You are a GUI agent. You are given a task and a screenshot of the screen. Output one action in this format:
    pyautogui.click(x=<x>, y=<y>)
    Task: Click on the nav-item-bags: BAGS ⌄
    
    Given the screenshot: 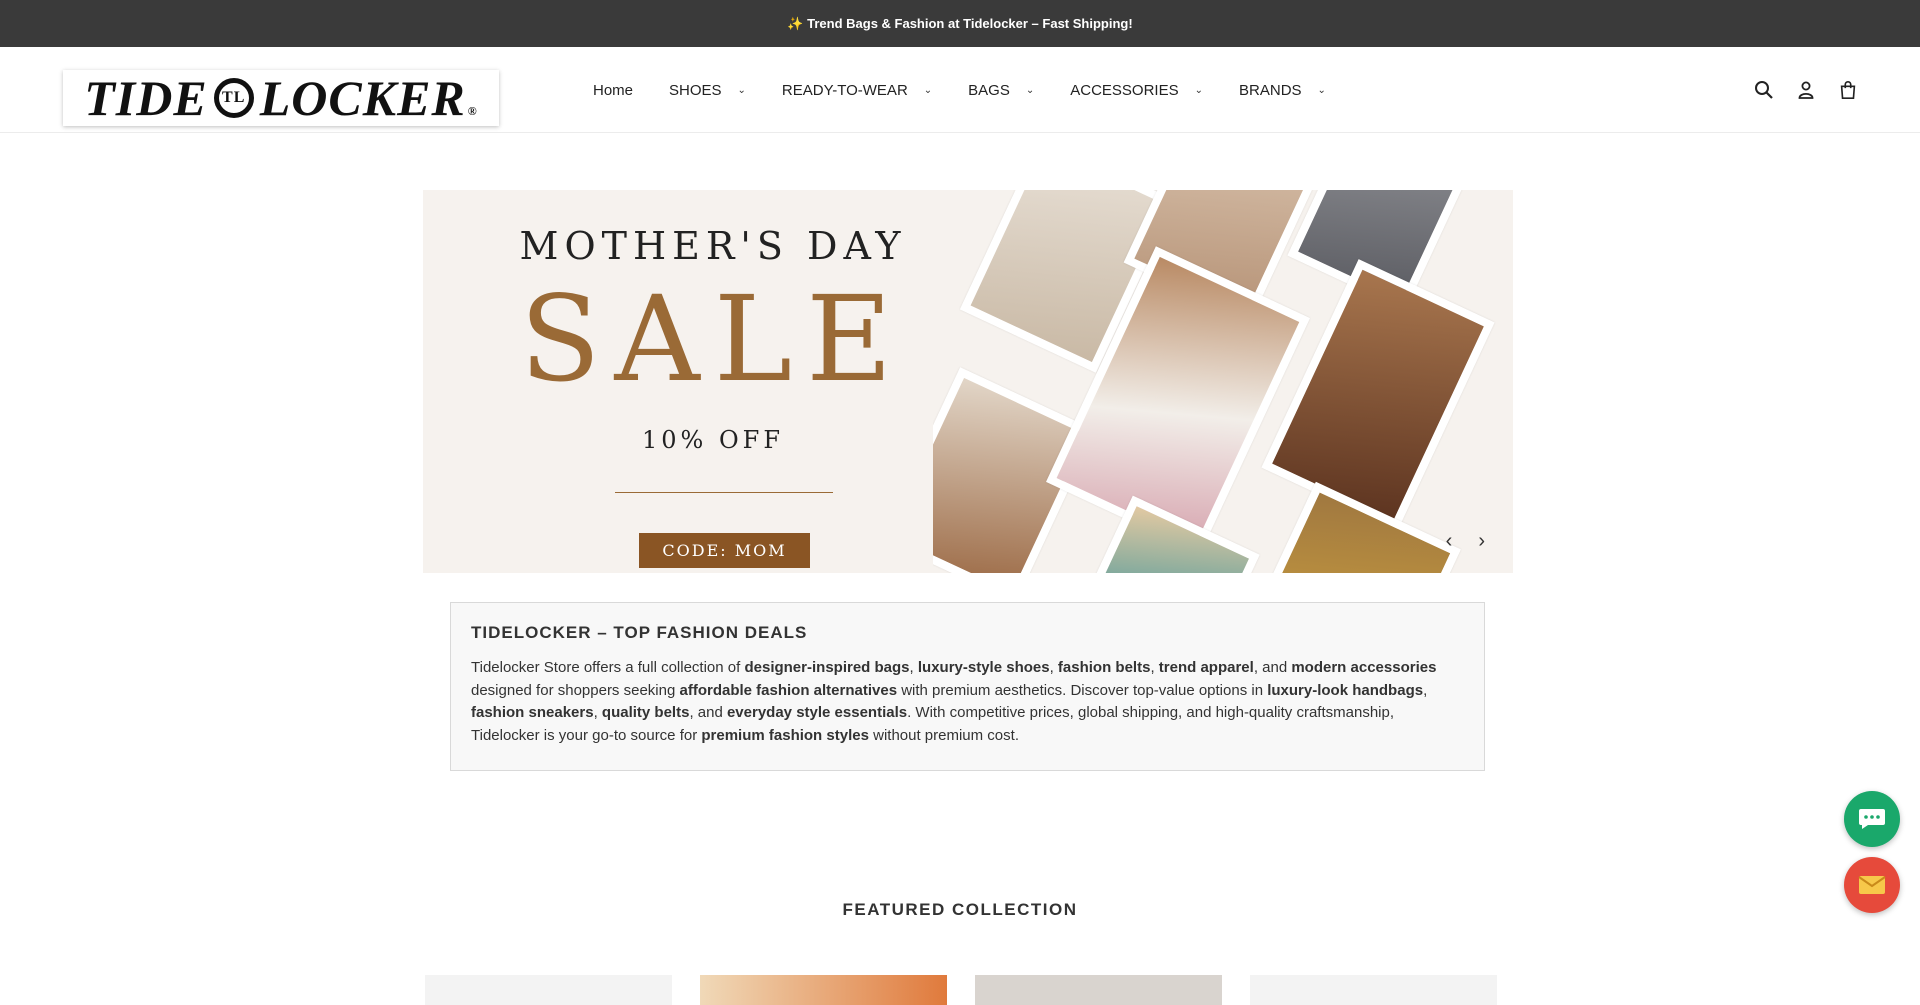 What is the action you would take?
    pyautogui.click(x=1001, y=90)
    